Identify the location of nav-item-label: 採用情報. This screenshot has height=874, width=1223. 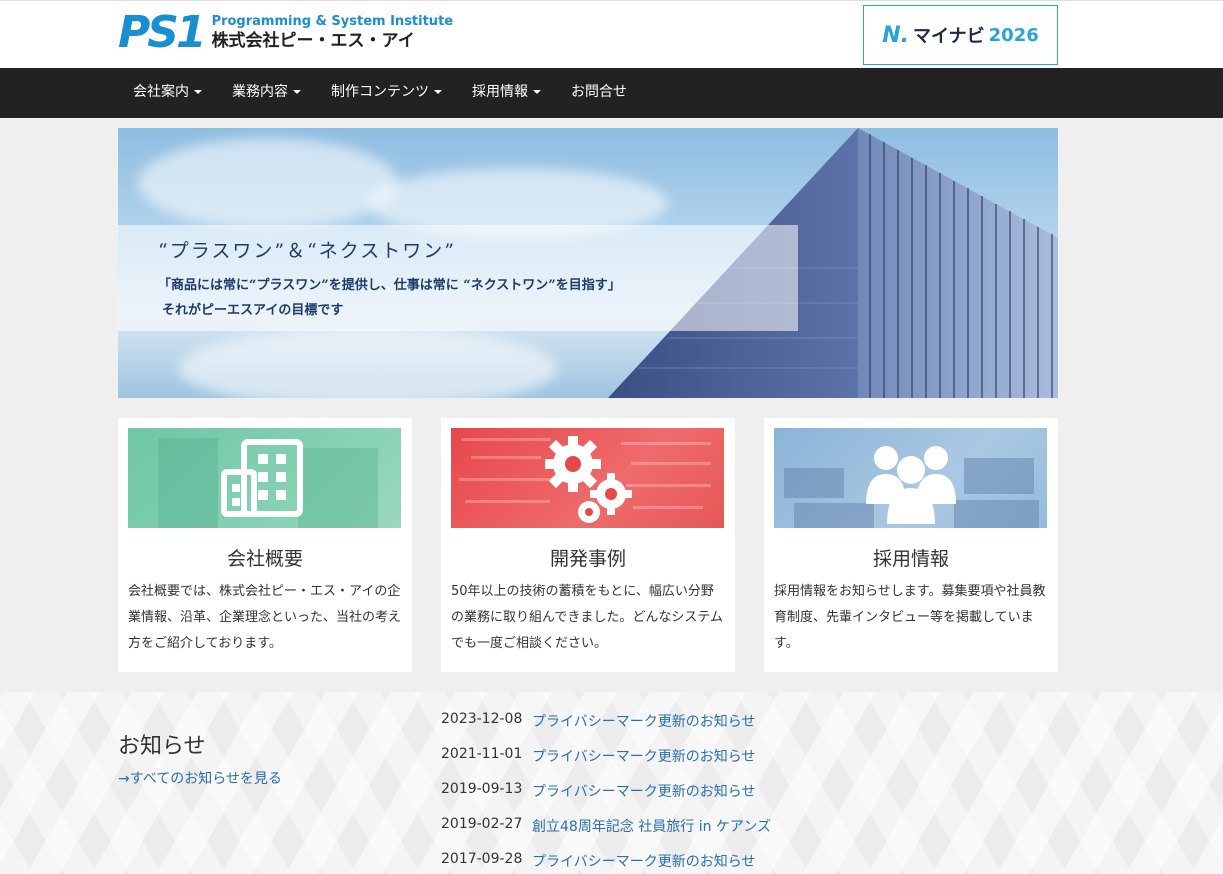
(500, 92).